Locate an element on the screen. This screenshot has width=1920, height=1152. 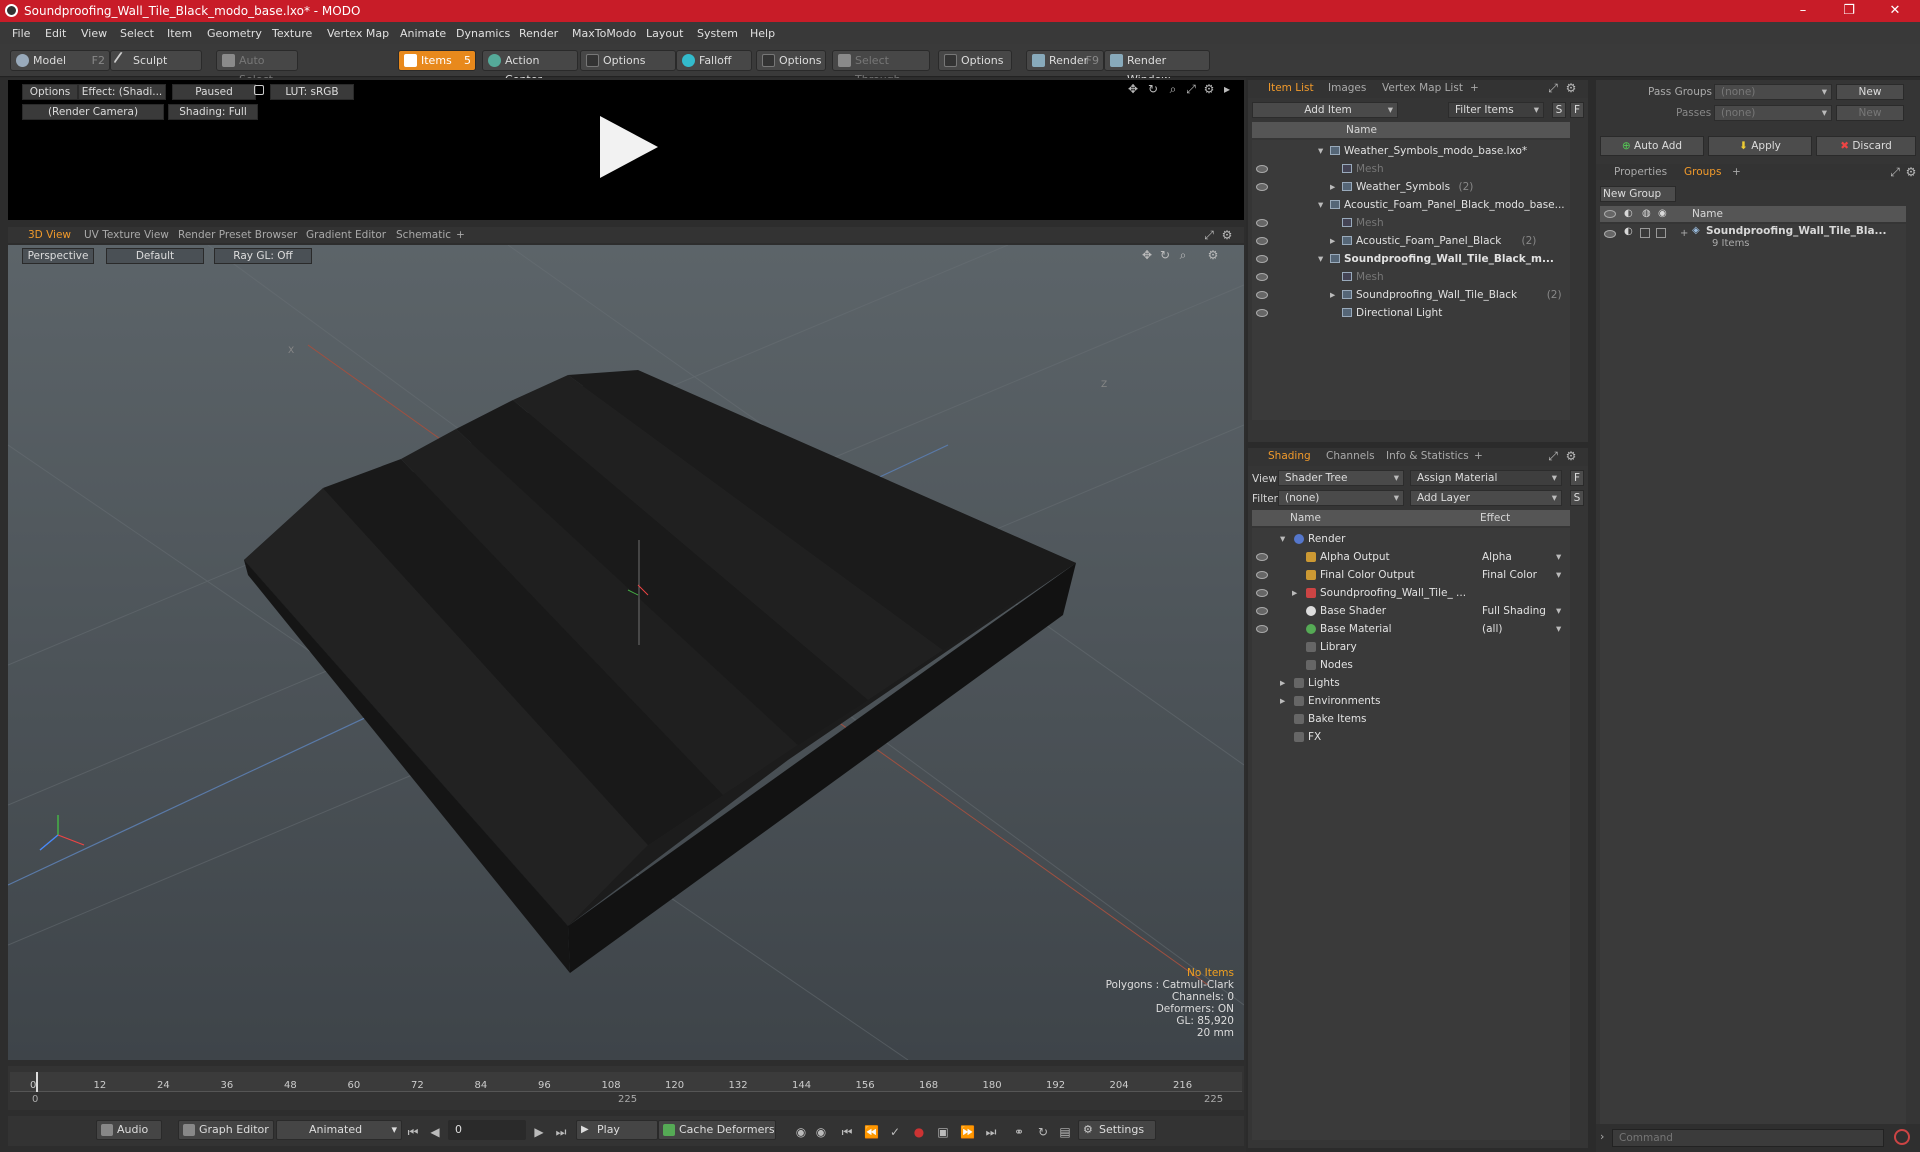
lut-dropdown: LUT: sRGB is located at coordinates (312, 92).